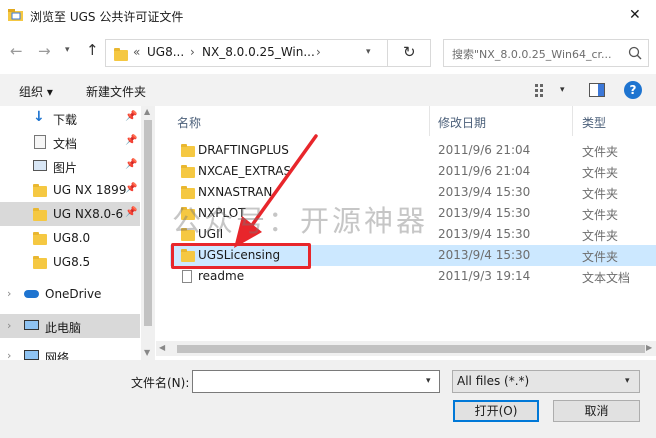 This screenshot has height=438, width=656. What do you see at coordinates (44, 51) in the screenshot?
I see `forward-icon: →` at bounding box center [44, 51].